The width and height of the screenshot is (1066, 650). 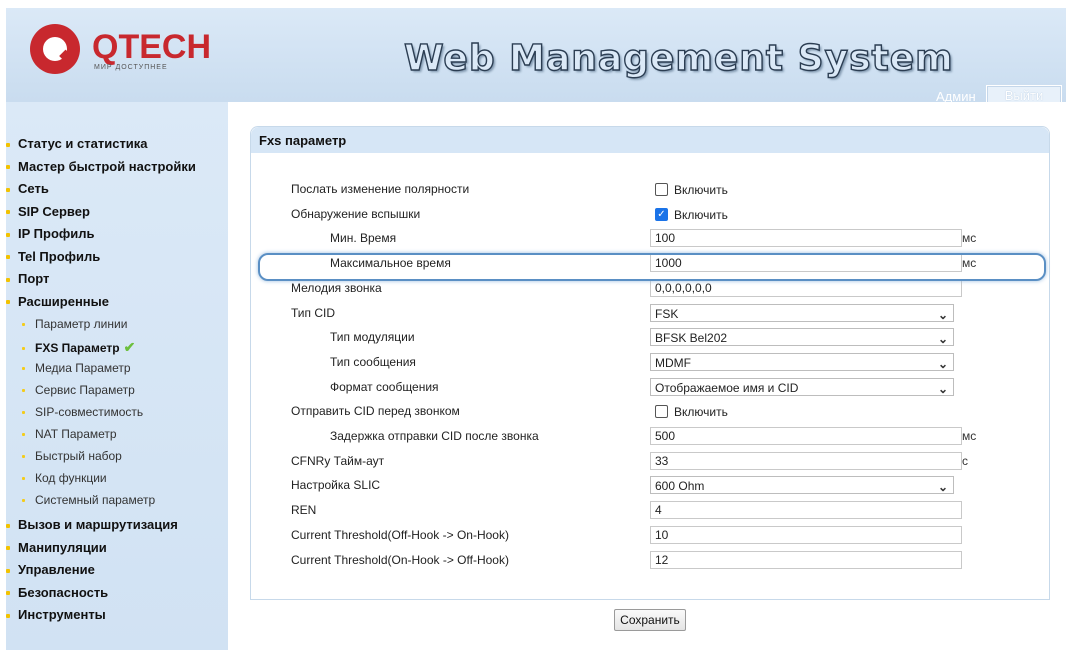 What do you see at coordinates (673, 363) in the screenshot?
I see `select-value: MDMF` at bounding box center [673, 363].